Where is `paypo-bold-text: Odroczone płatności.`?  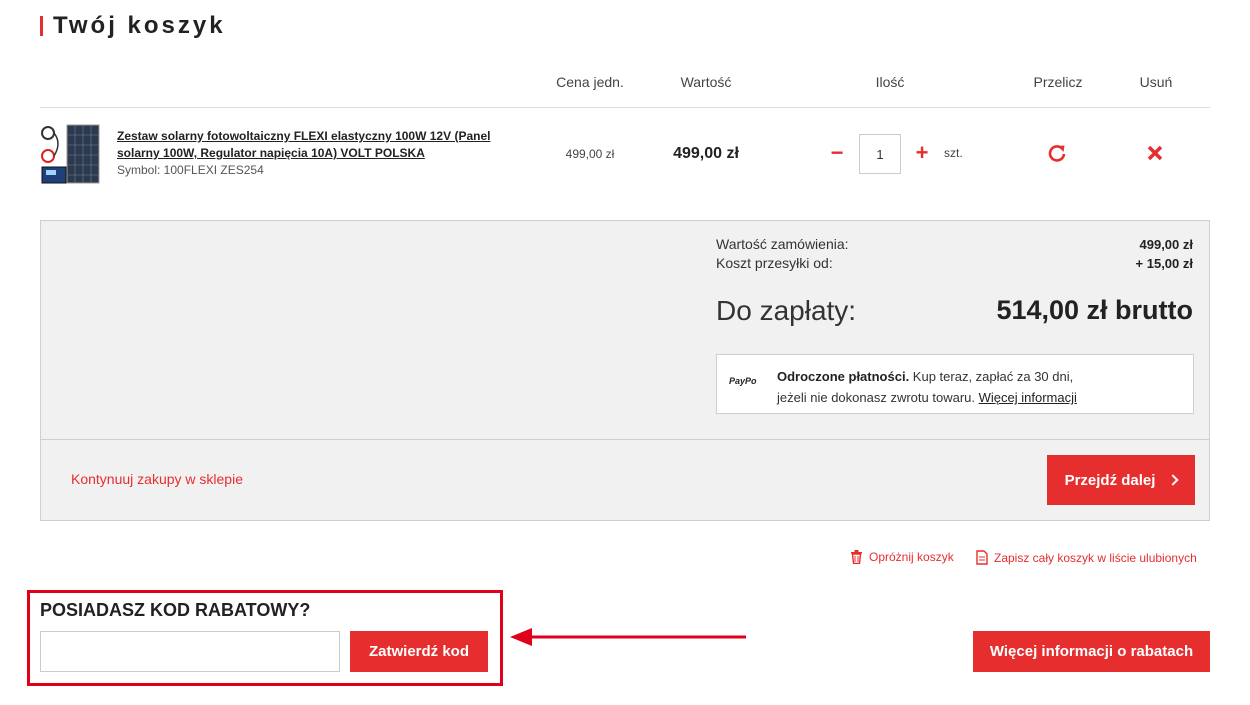
paypo-bold-text: Odroczone płatności. is located at coordinates (843, 376).